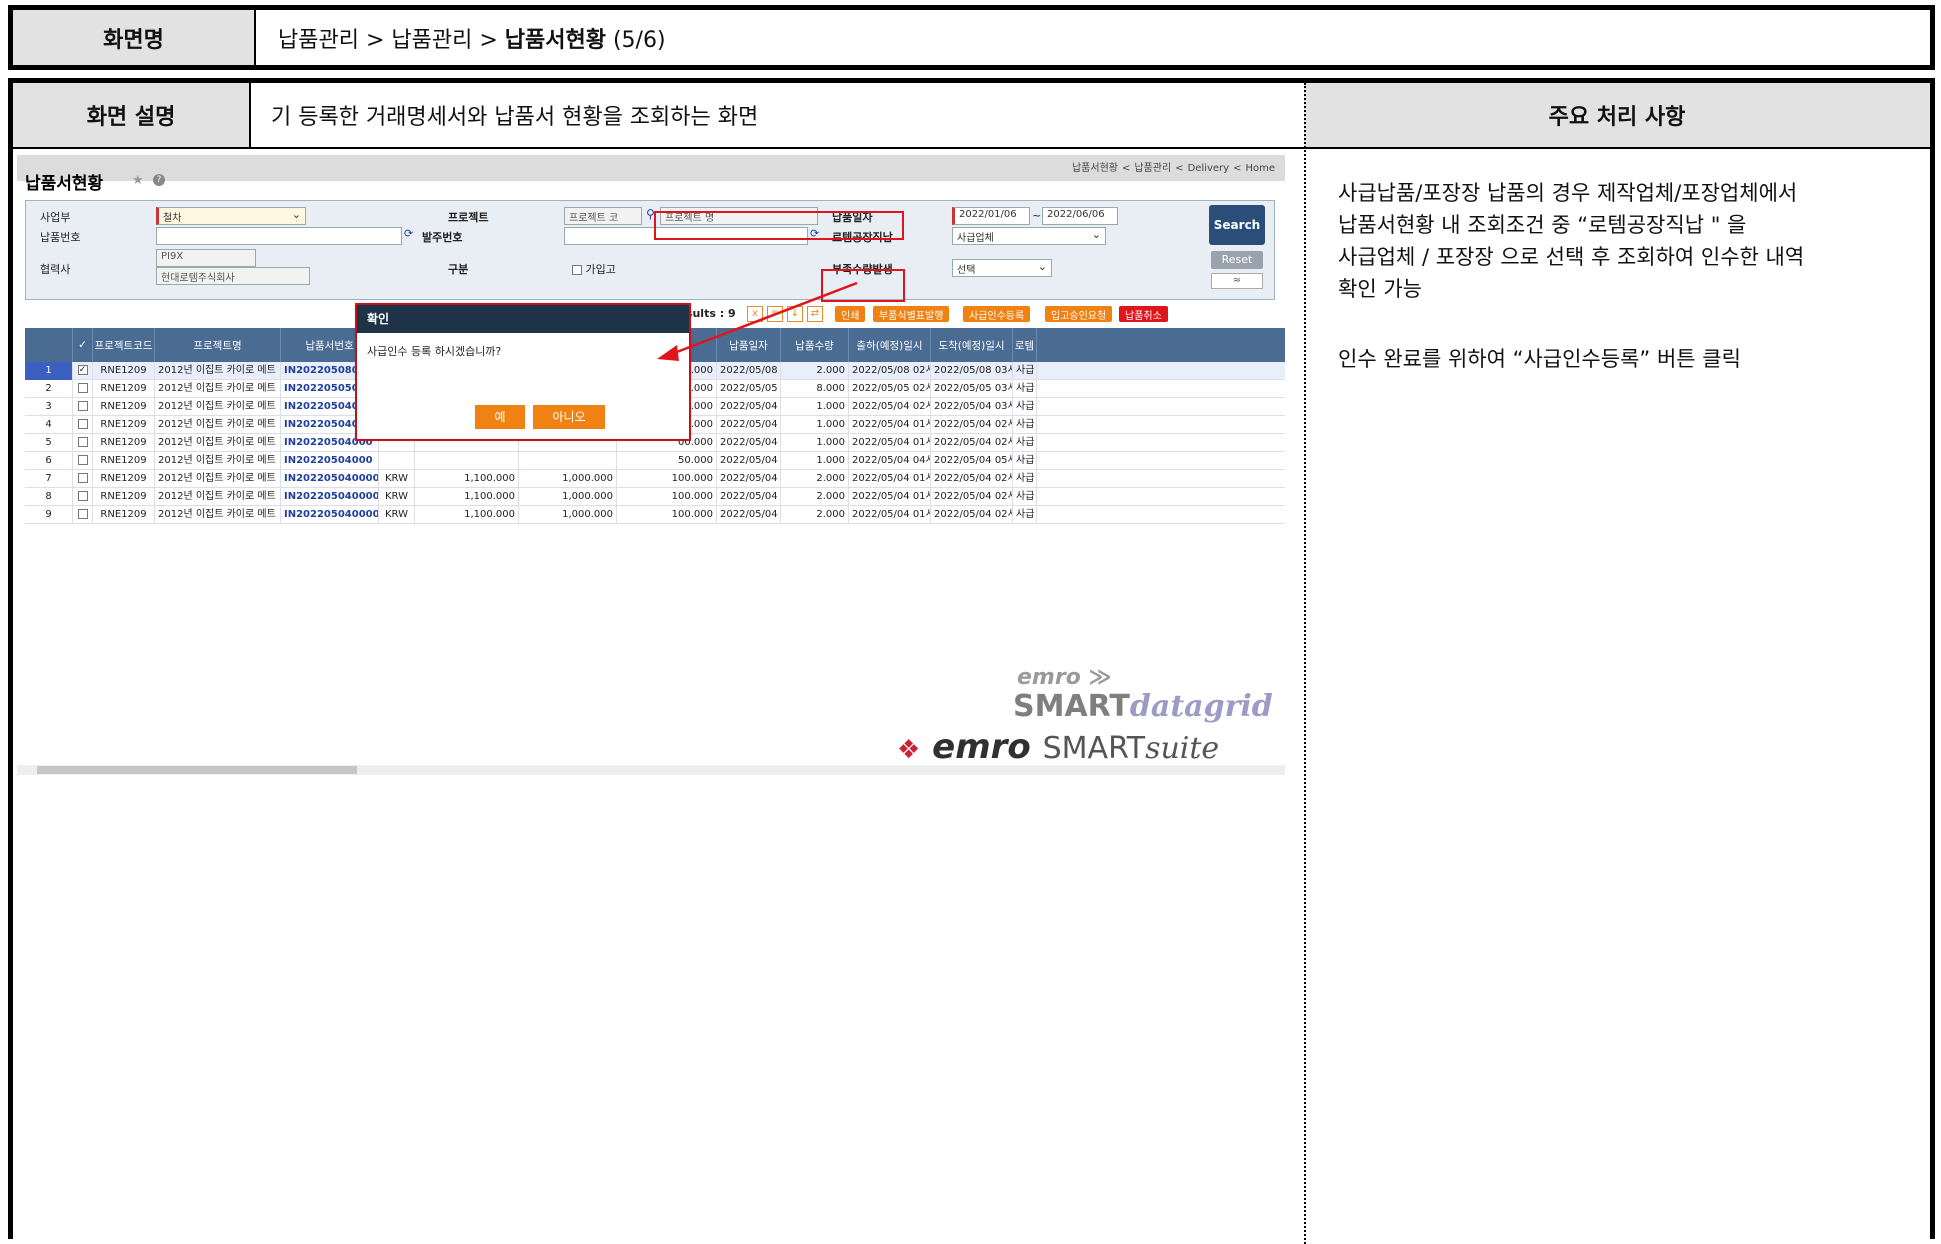  Describe the element at coordinates (1029, 236) in the screenshot. I see `rotem-select: 사급업체 ⌄` at that location.